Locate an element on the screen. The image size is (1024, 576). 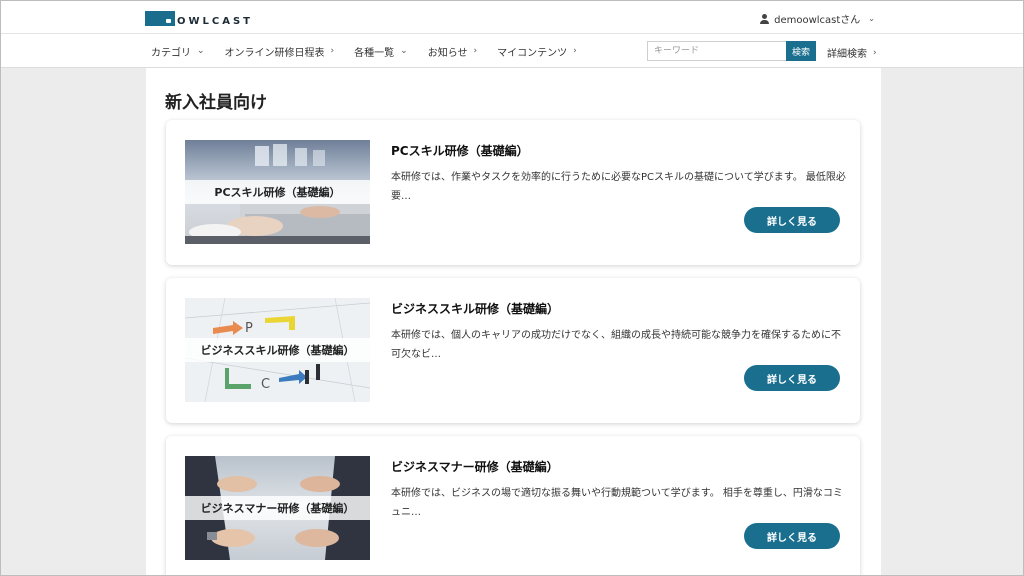
logo-text: OWLCAST is located at coordinates (215, 21).